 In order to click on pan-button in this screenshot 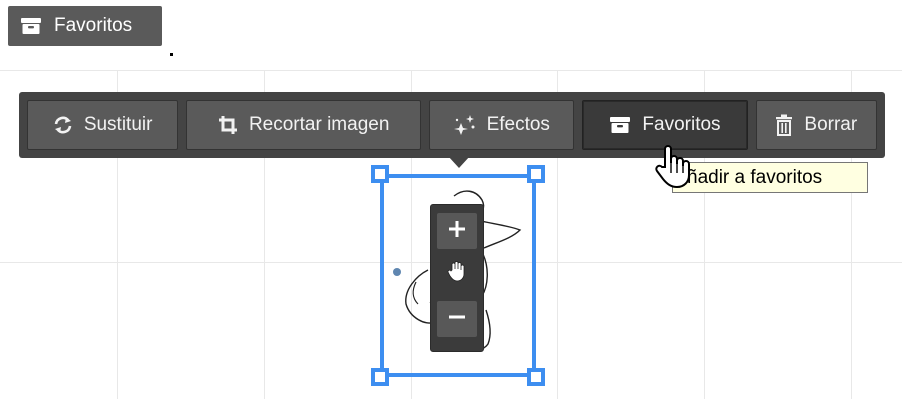, I will do `click(457, 273)`.